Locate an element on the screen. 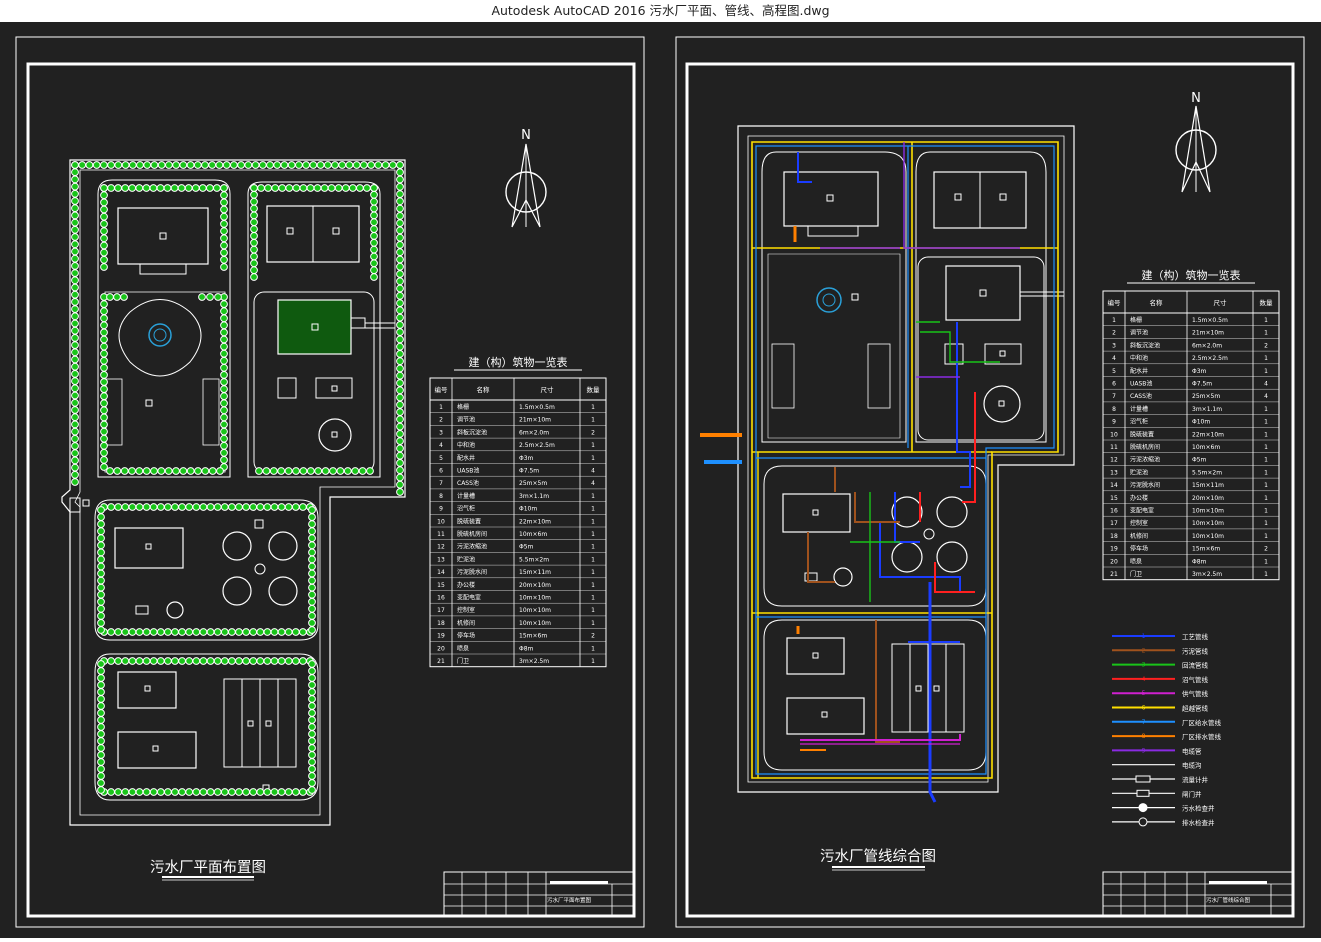 The height and width of the screenshot is (942, 1321). table-cell: 21m×10m is located at coordinates (535, 420).